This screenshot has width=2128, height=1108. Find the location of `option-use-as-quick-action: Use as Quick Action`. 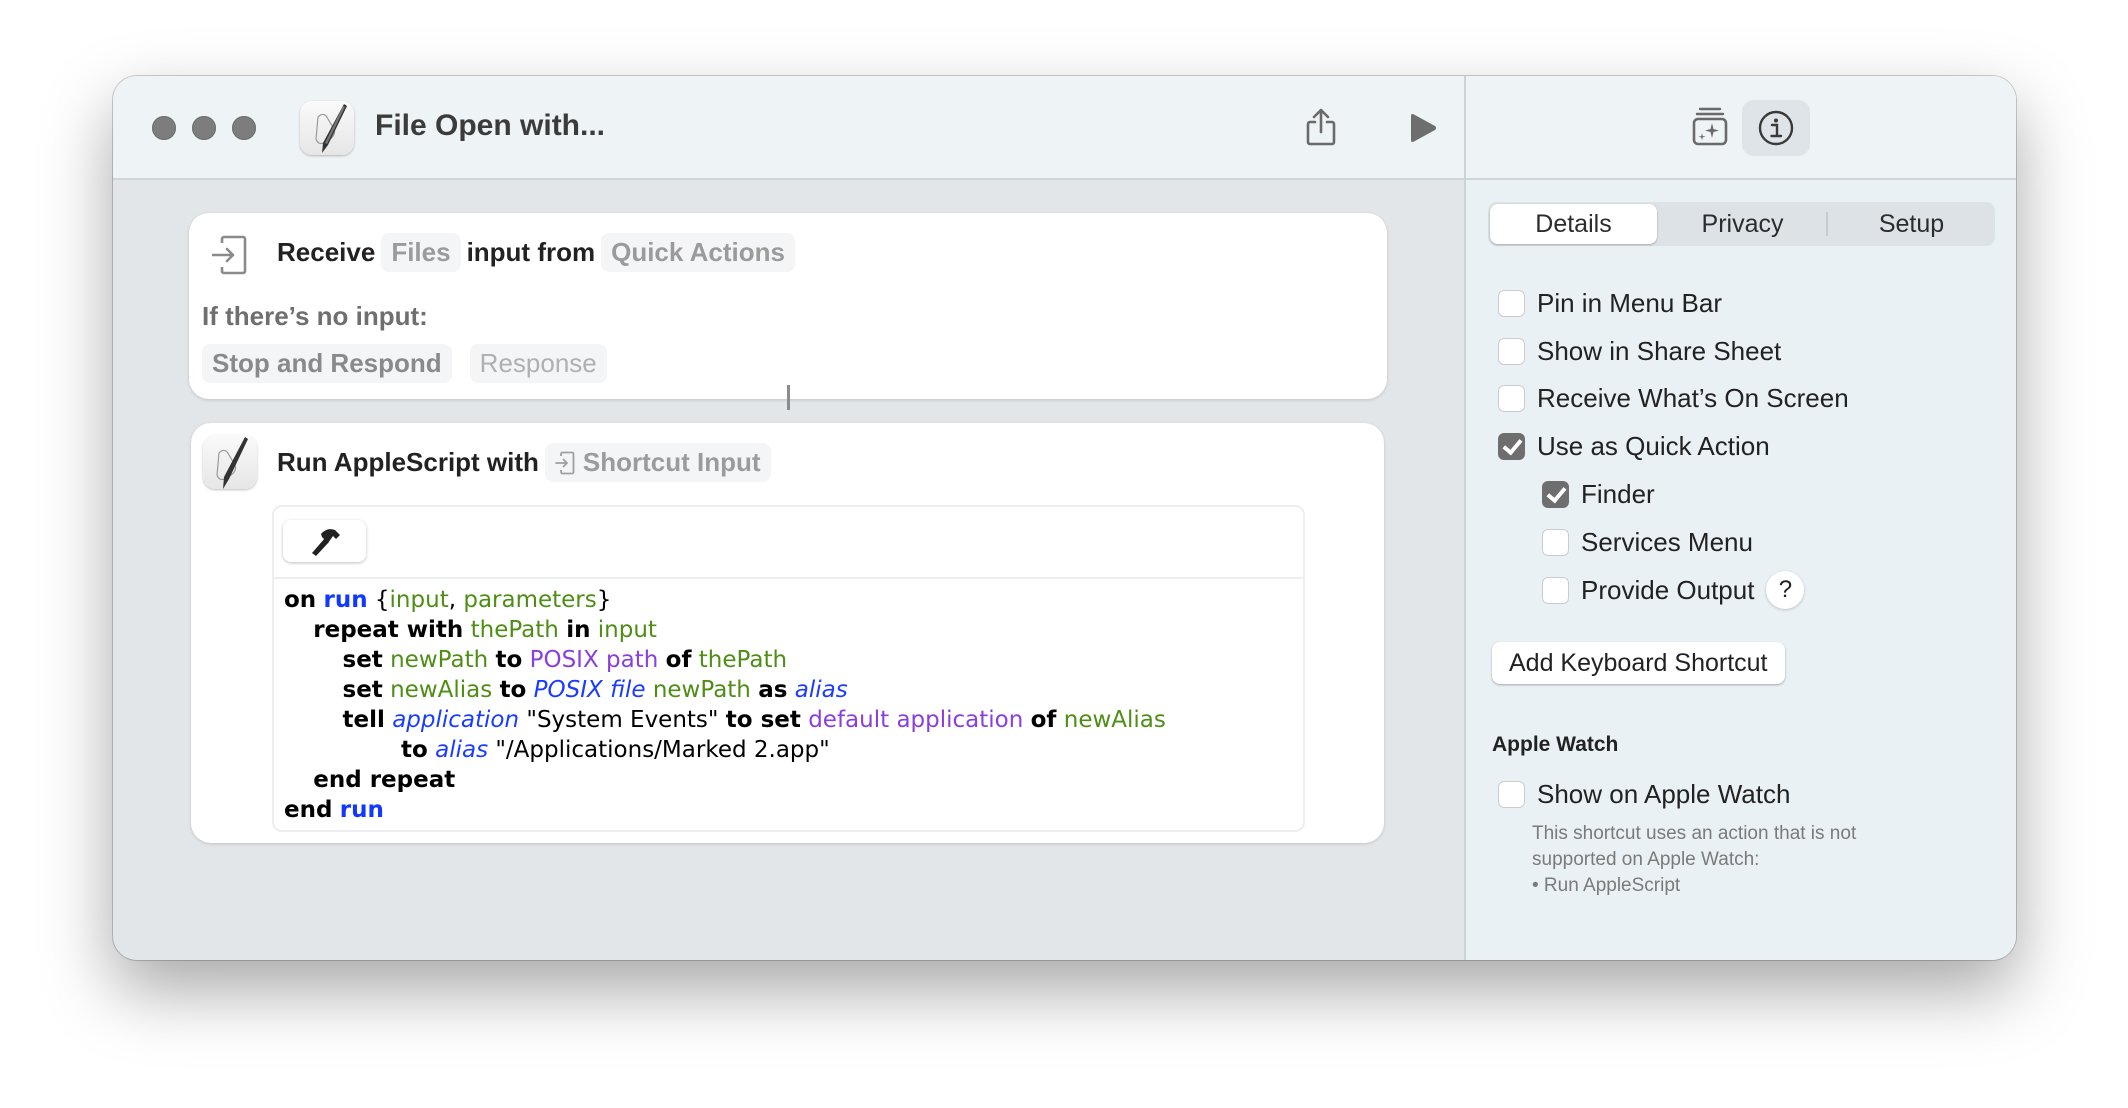

option-use-as-quick-action: Use as Quick Action is located at coordinates (1634, 446).